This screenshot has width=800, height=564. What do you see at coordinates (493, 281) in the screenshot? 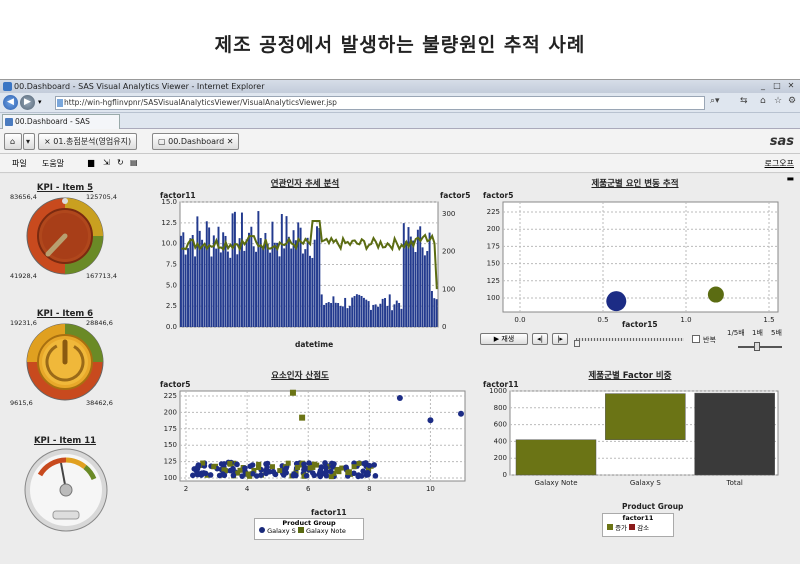
I see `y-tick-label: 125` at bounding box center [493, 281].